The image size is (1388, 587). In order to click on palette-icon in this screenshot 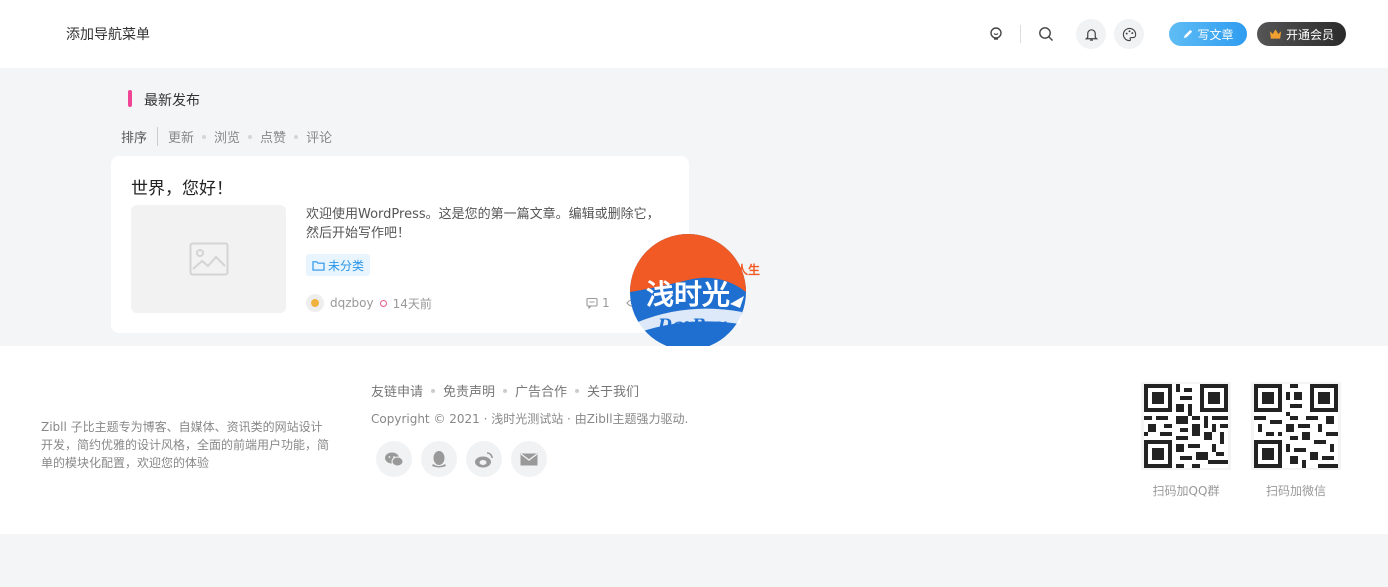, I will do `click(1129, 34)`.